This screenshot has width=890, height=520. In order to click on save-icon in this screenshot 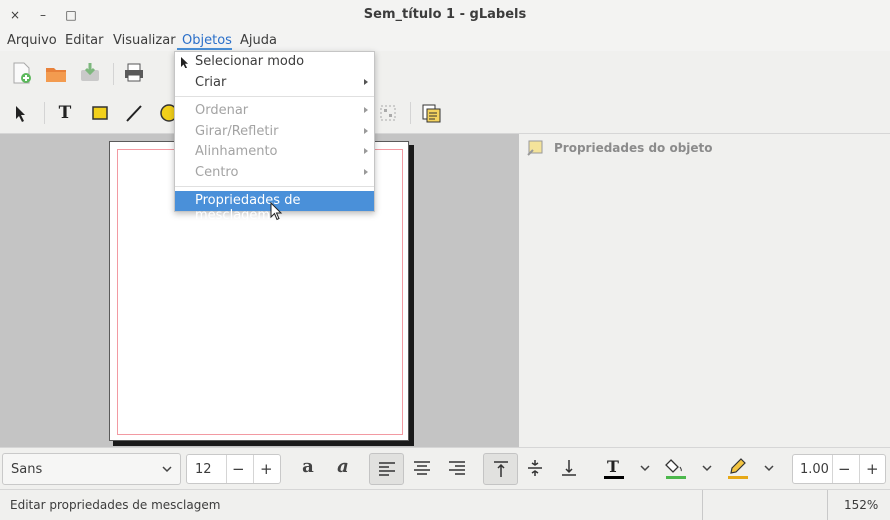, I will do `click(90, 73)`.